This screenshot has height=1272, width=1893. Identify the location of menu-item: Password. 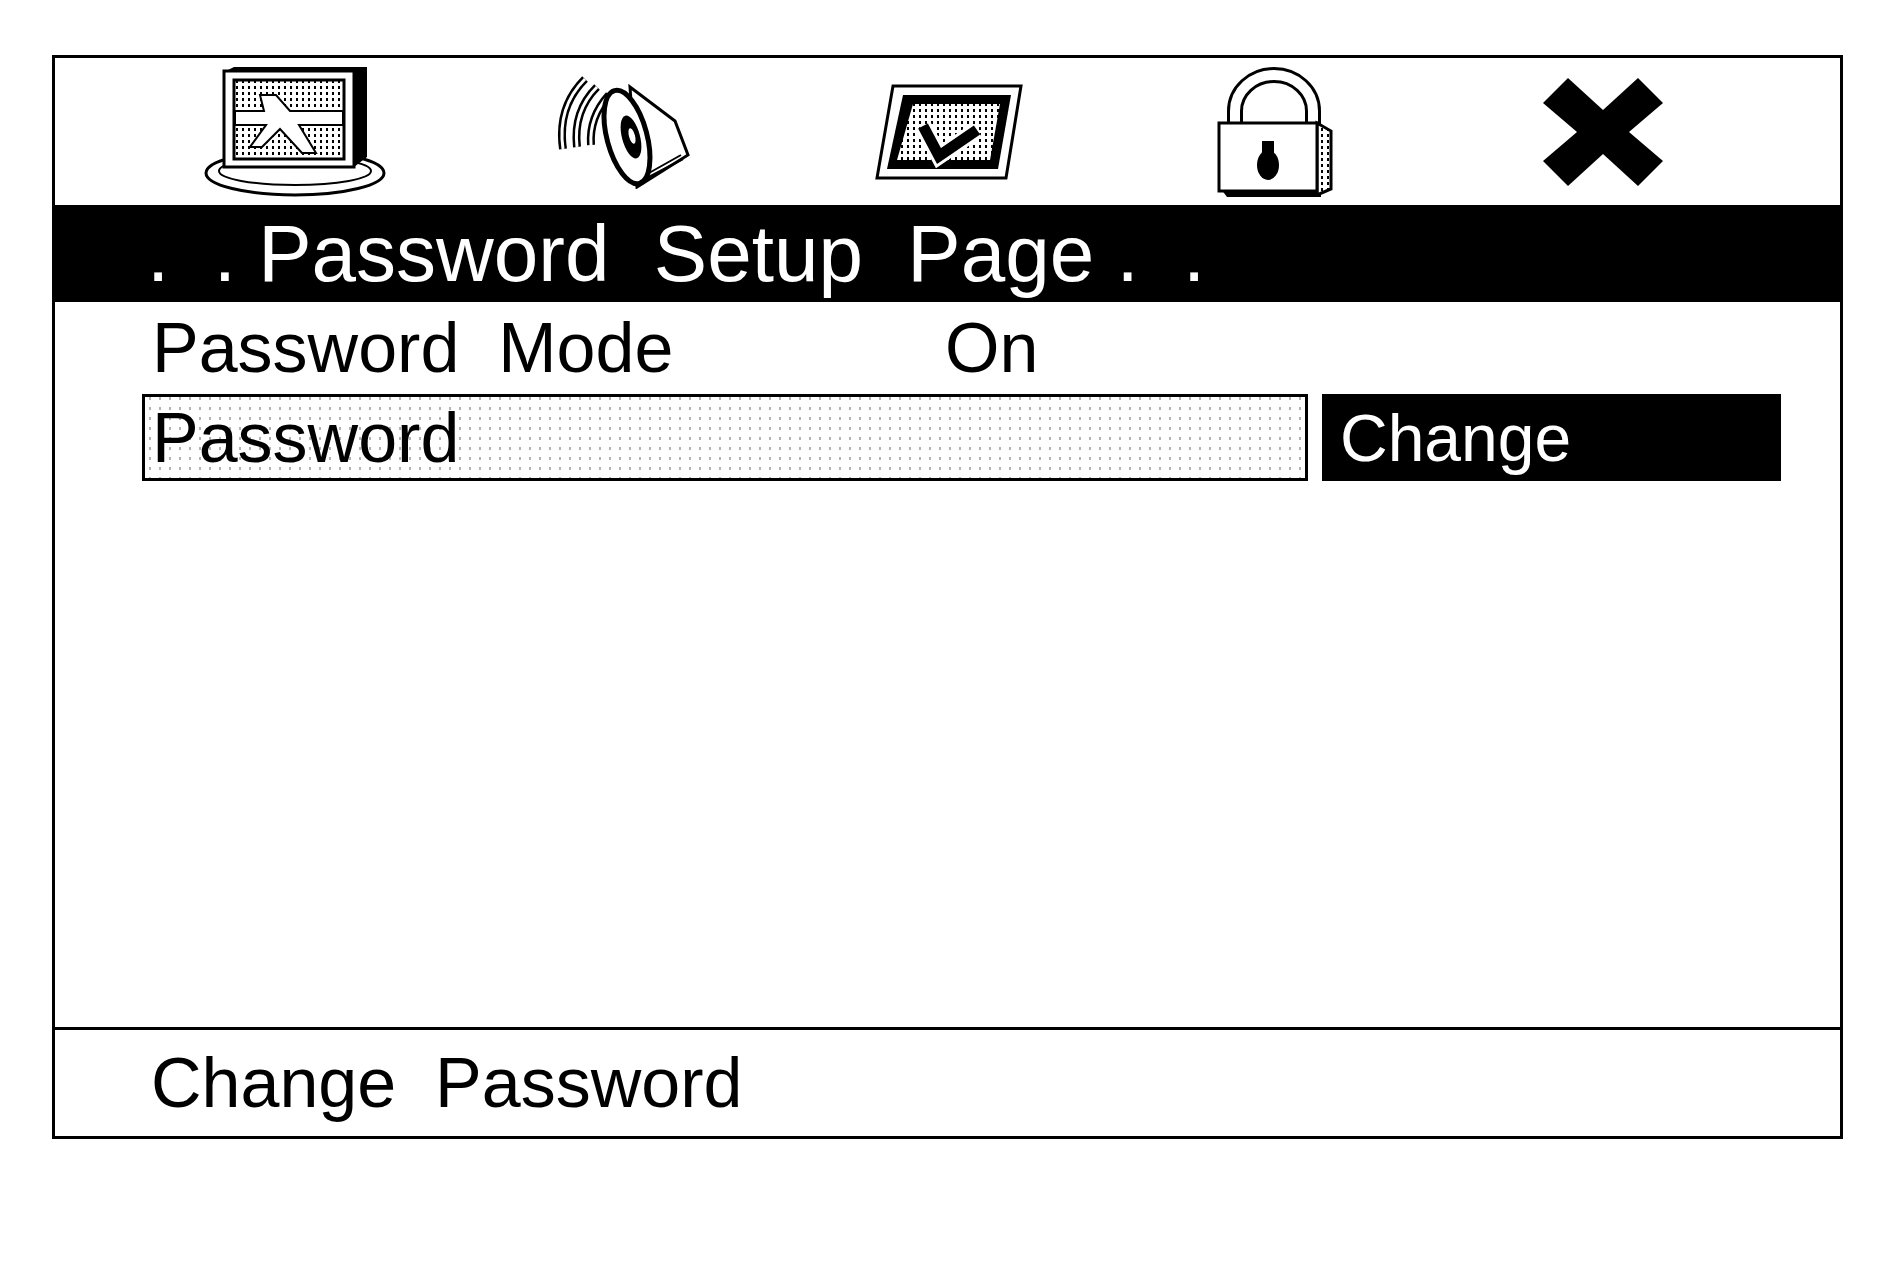
(725, 437).